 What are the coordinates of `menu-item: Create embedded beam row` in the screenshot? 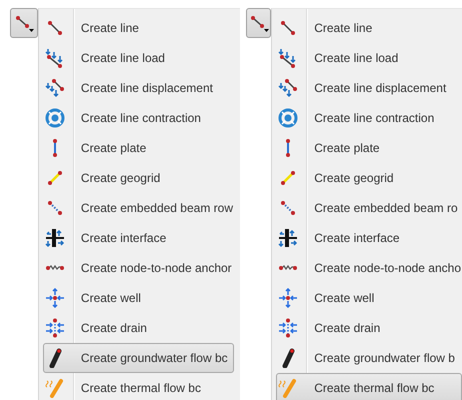 It's located at (138, 208).